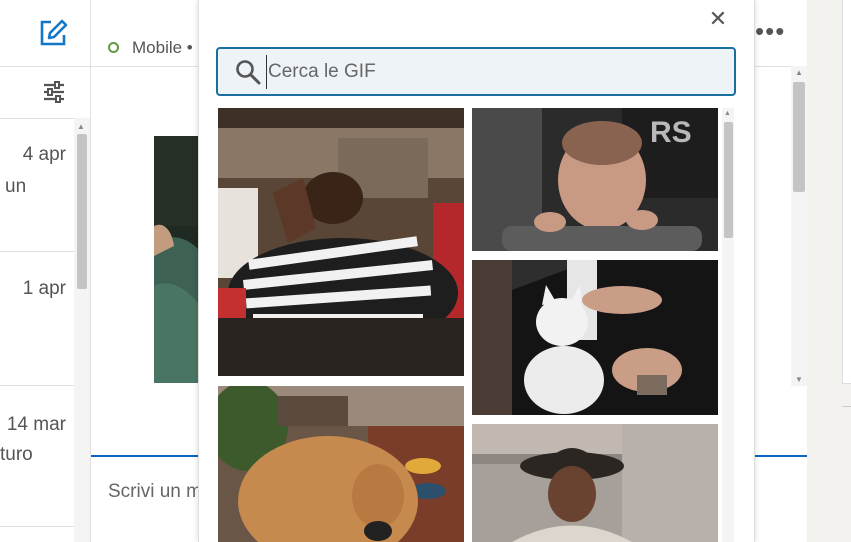 This screenshot has width=851, height=542. Describe the element at coordinates (82, 330) in the screenshot. I see `conversation-list-scrollbar: ▲` at that location.